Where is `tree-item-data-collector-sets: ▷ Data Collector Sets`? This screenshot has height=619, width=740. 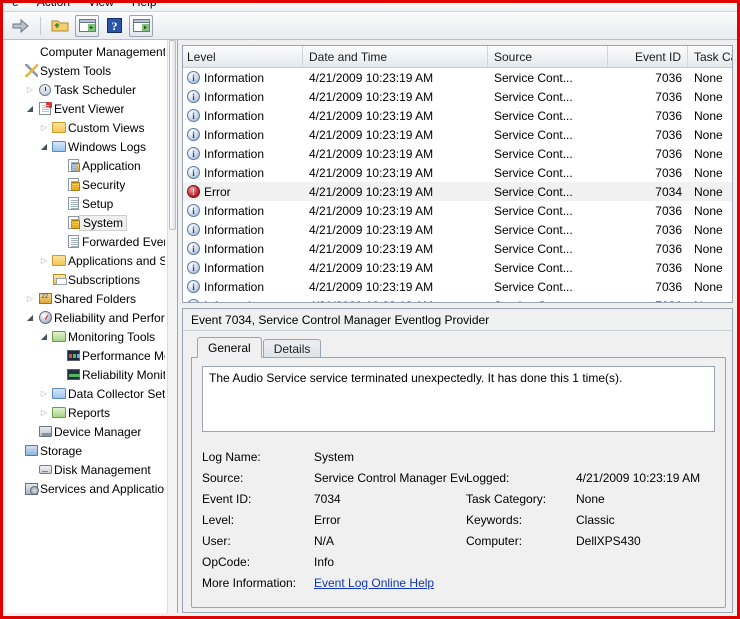
tree-item-data-collector-sets: ▷ Data Collector Sets is located at coordinates (86, 393).